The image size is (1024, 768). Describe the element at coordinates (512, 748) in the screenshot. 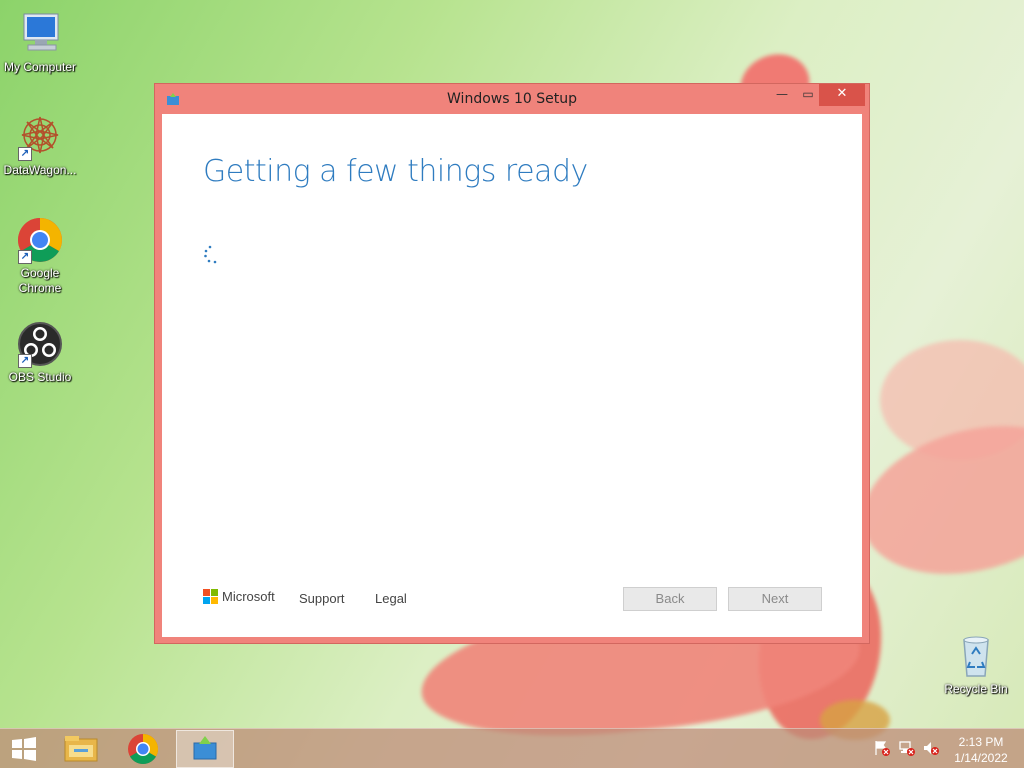

I see `taskbar: 2:13 PM 1/14/2022` at that location.